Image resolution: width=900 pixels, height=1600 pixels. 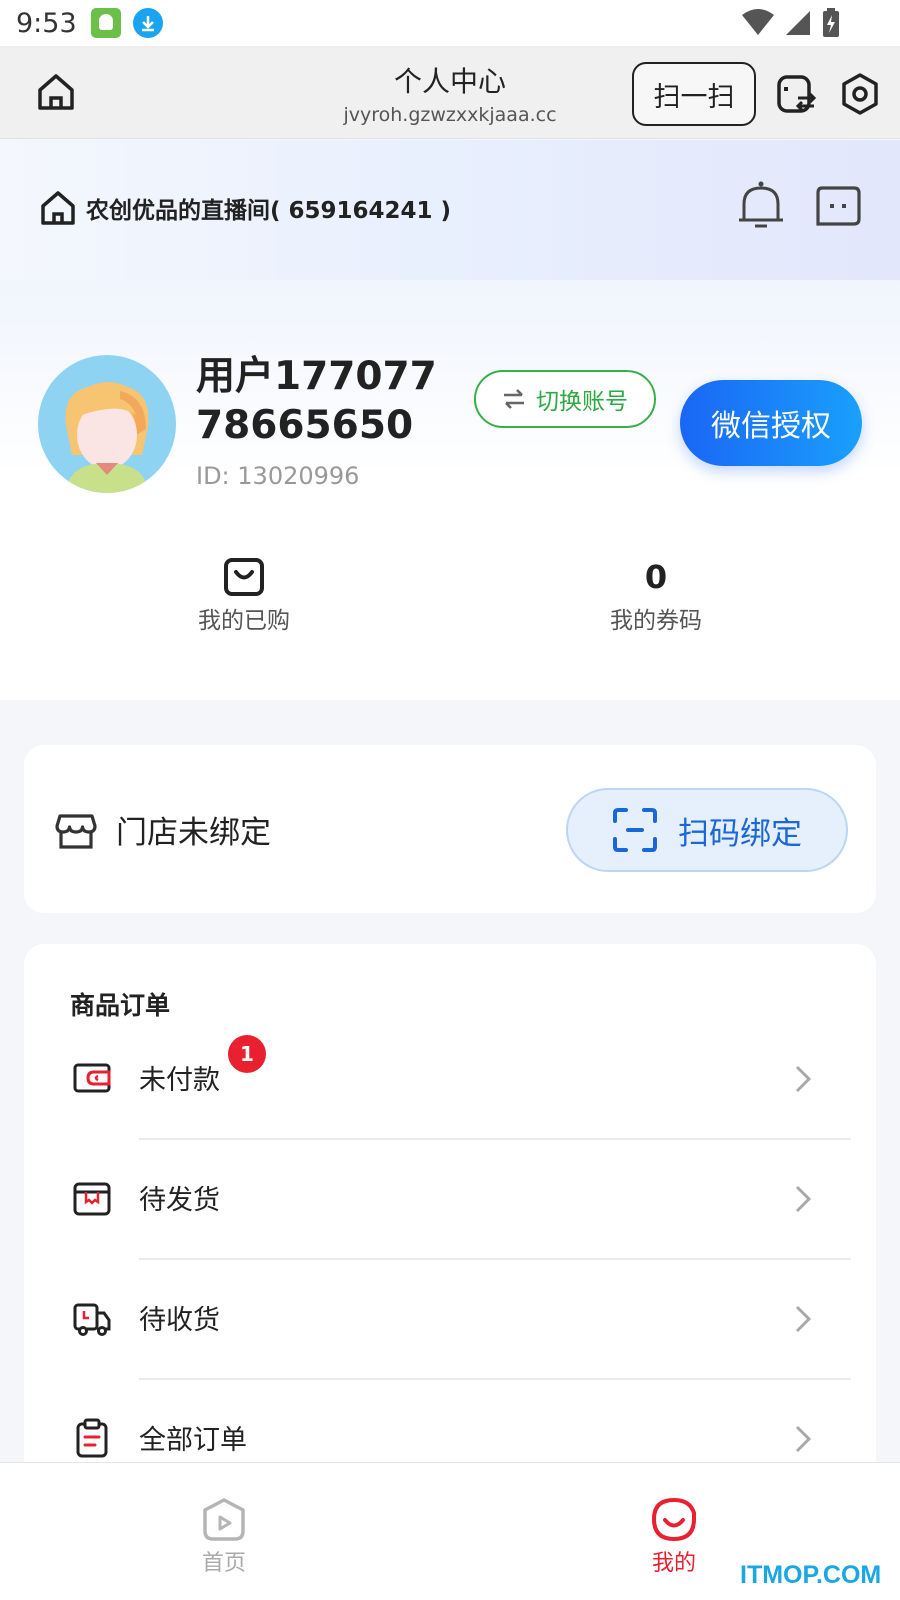 What do you see at coordinates (92, 1078) in the screenshot?
I see `wallet-icon` at bounding box center [92, 1078].